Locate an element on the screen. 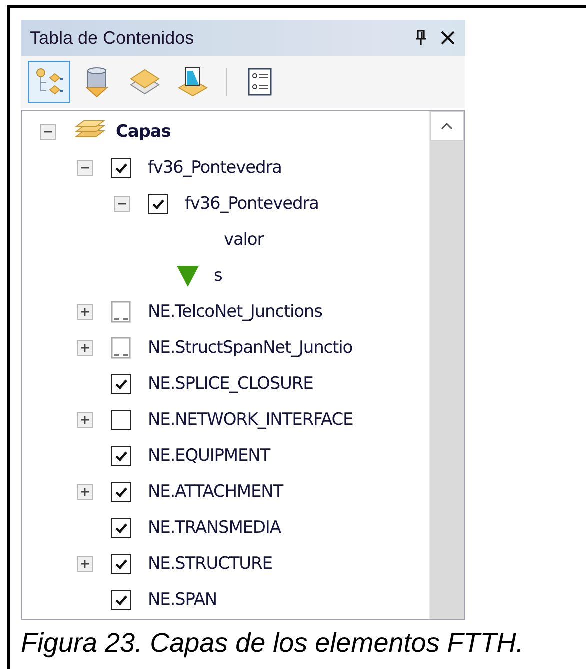  layers-icon is located at coordinates (145, 82).